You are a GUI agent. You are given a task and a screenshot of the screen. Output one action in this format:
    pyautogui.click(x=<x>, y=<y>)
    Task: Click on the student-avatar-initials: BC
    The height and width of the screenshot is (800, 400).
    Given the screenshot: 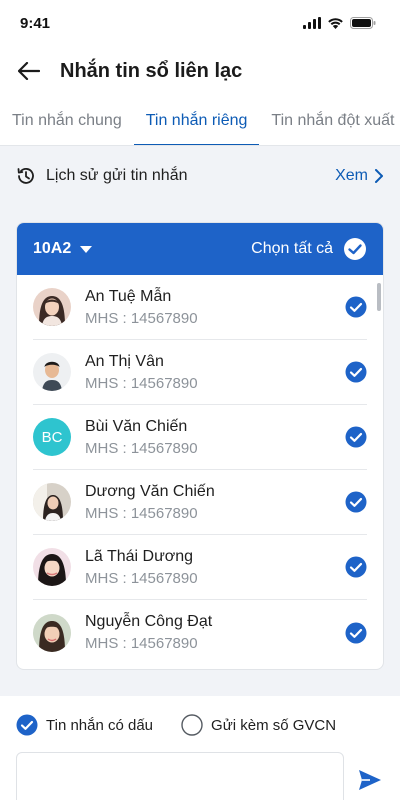 What is the action you would take?
    pyautogui.click(x=52, y=437)
    